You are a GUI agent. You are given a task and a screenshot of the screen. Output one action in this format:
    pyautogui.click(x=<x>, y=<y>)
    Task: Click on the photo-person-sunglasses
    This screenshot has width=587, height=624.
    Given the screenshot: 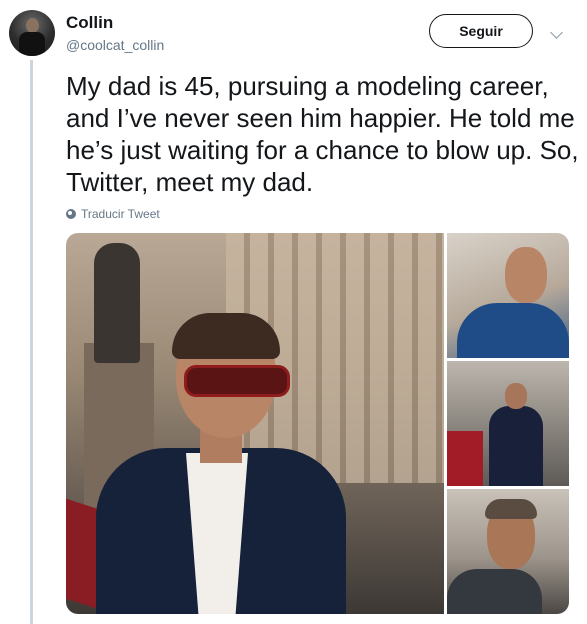 What is the action you would take?
    pyautogui.click(x=237, y=381)
    